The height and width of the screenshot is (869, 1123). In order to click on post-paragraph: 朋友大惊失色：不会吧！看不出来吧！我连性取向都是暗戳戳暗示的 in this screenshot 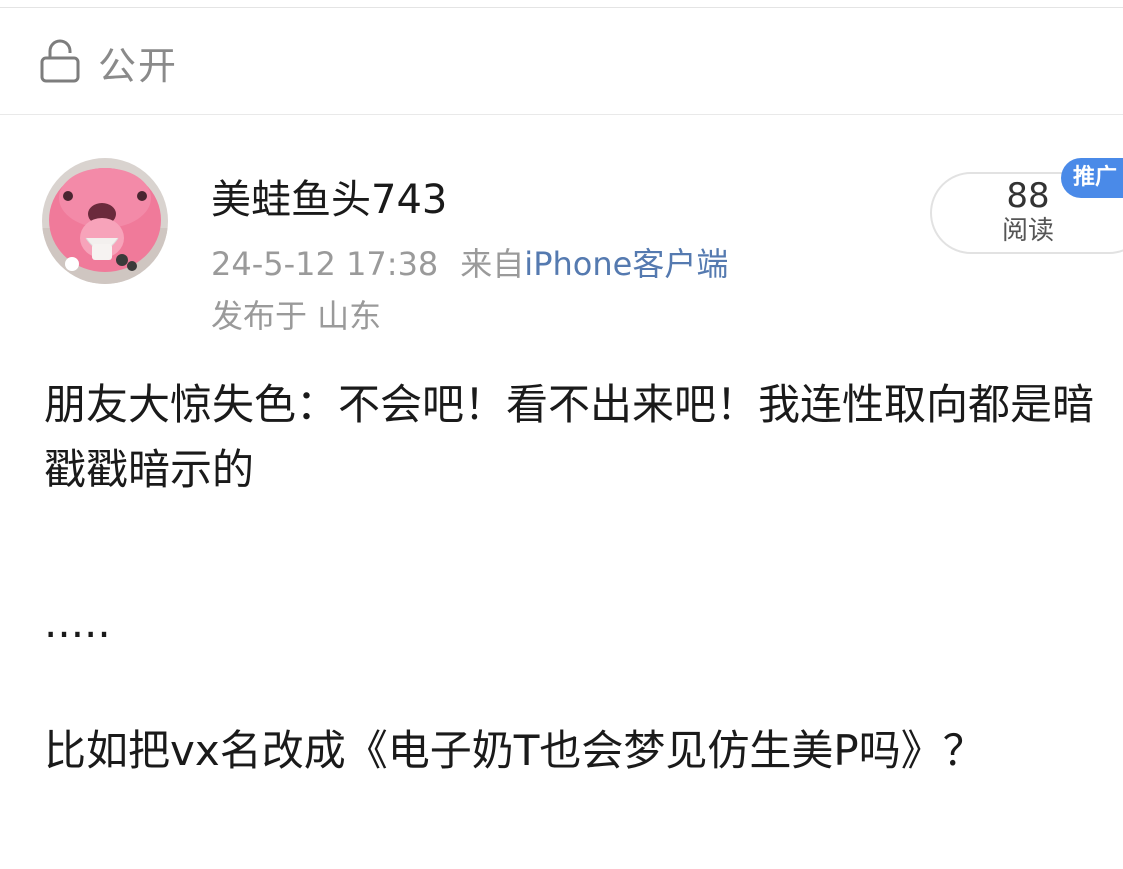, I will do `click(569, 437)`.